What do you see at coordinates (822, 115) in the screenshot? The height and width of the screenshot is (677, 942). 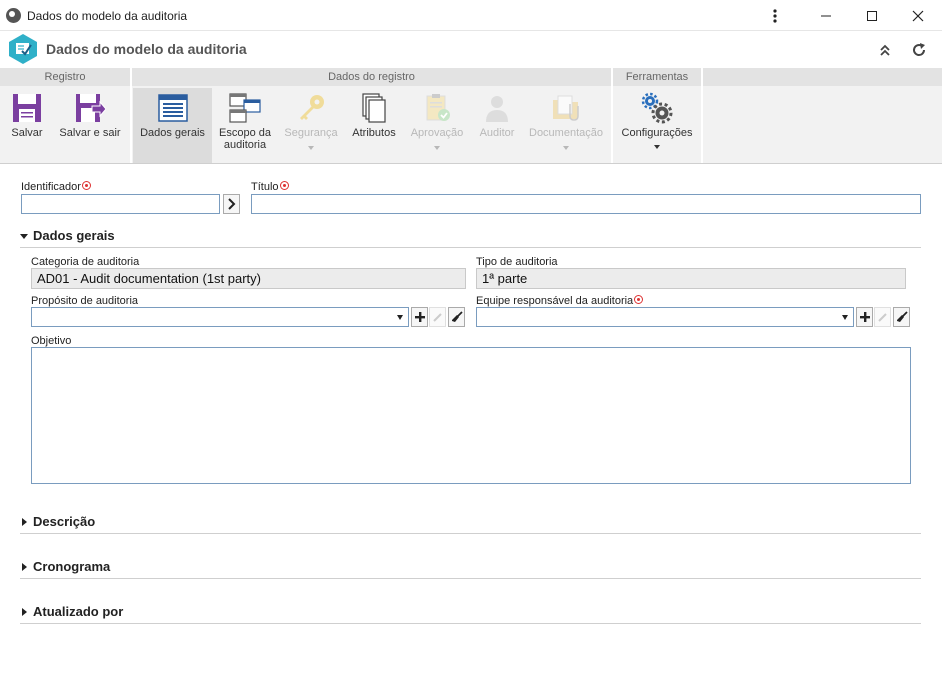 I see `ribbon-empty-area` at bounding box center [822, 115].